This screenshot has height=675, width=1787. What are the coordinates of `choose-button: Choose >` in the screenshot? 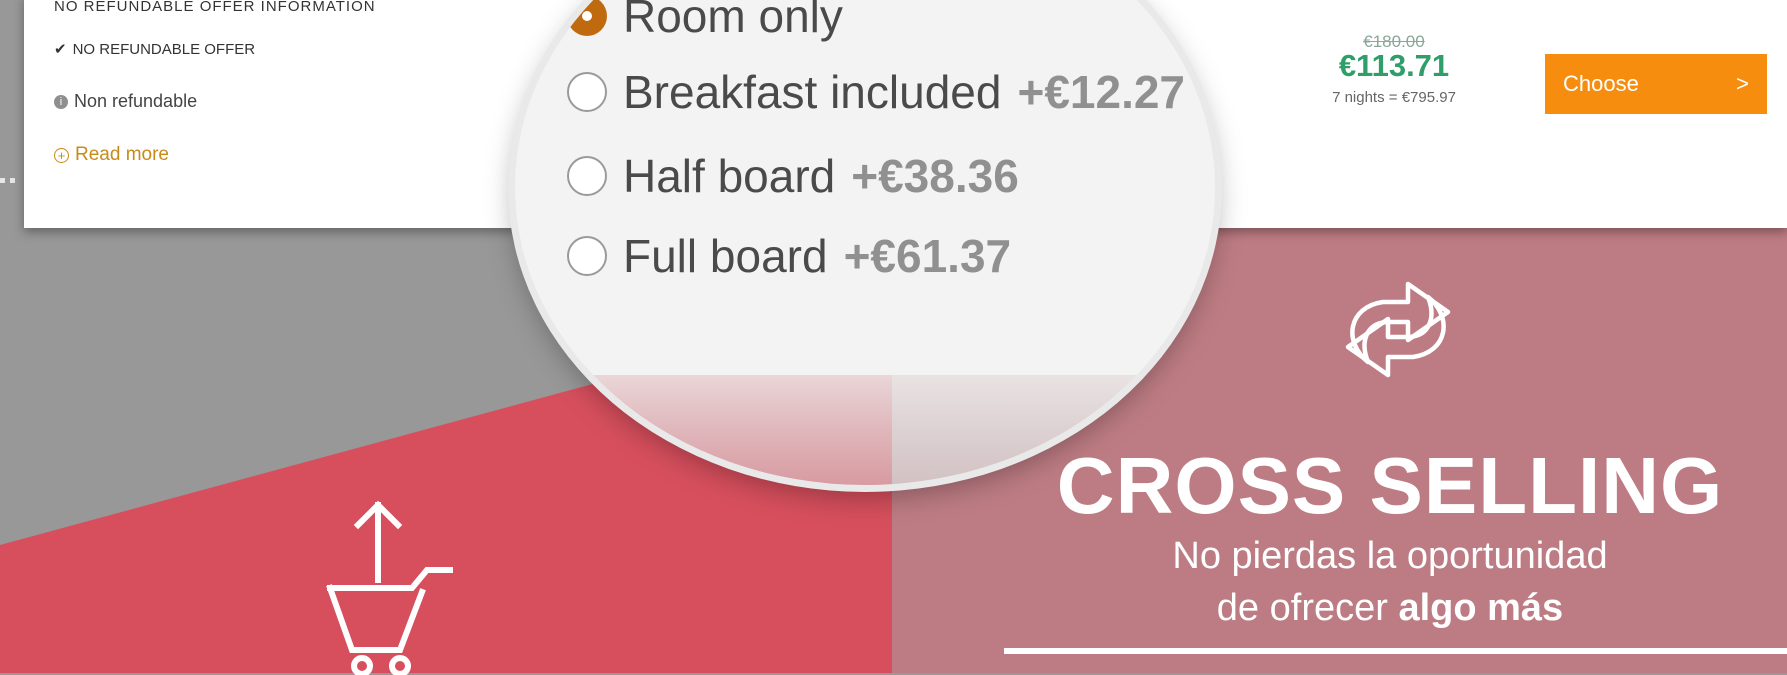 It's located at (1656, 84).